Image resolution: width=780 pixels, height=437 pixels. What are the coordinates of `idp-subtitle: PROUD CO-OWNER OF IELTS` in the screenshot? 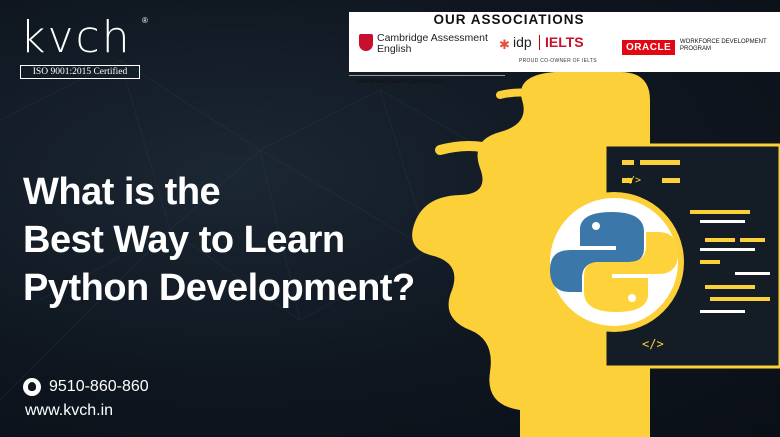 It's located at (558, 61).